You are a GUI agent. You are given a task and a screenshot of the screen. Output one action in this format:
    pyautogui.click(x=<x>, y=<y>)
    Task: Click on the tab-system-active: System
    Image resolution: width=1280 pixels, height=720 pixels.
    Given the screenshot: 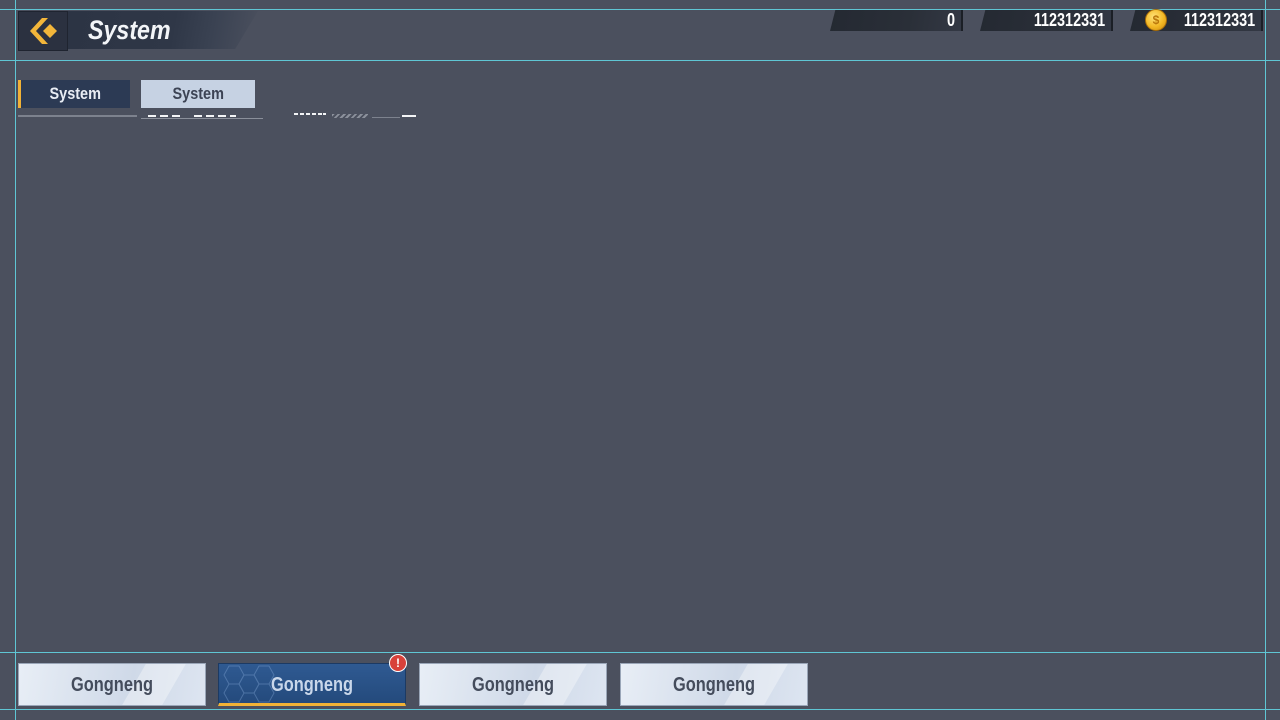 What is the action you would take?
    pyautogui.click(x=74, y=94)
    